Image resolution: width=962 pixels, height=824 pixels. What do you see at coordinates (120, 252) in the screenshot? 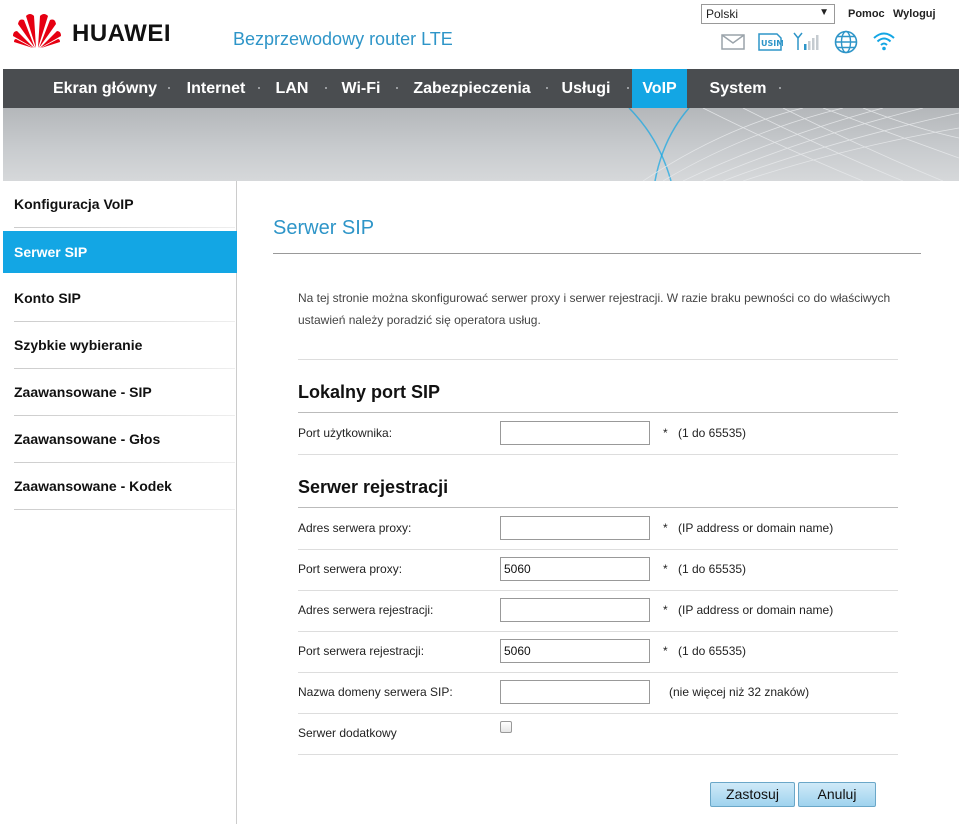
I see `sidebar-item-sip-server: Serwer SIP` at bounding box center [120, 252].